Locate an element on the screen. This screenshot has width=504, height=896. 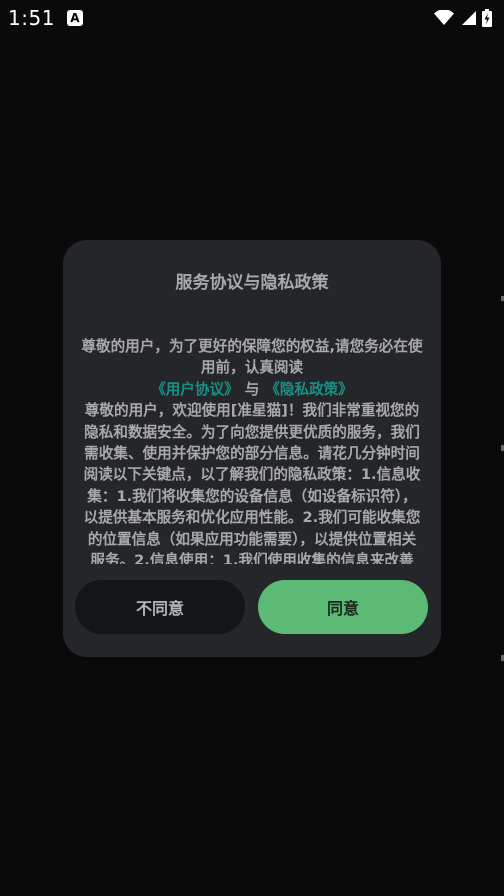
agreement-links: 《用户协议》与《隐私政策》 is located at coordinates (252, 389).